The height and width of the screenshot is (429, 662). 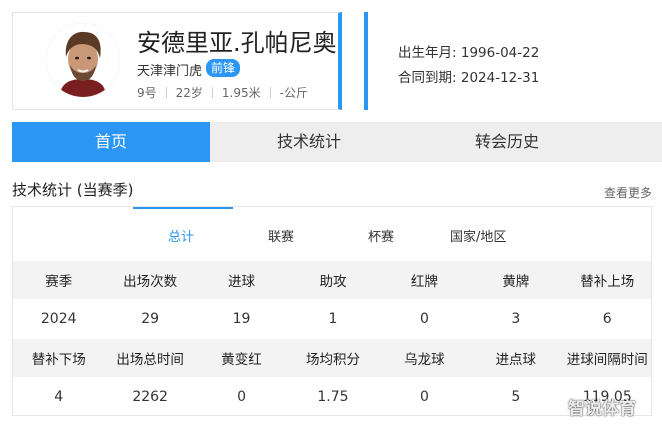 I want to click on player-age: 22岁, so click(x=189, y=93).